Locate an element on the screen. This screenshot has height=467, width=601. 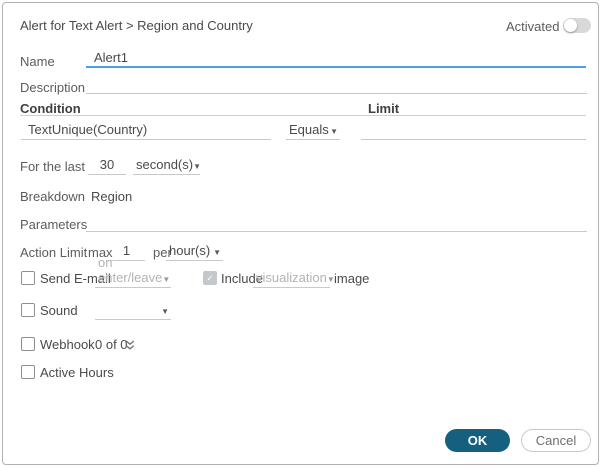
description-label: Description is located at coordinates (53, 87).